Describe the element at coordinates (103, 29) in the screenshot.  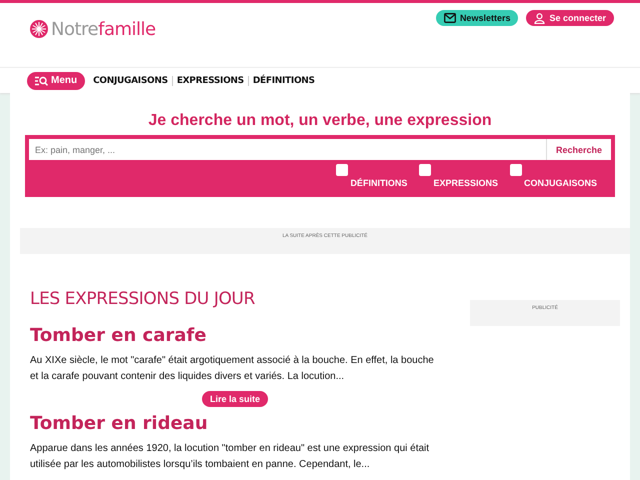
I see `logo-text: Notrefamille` at that location.